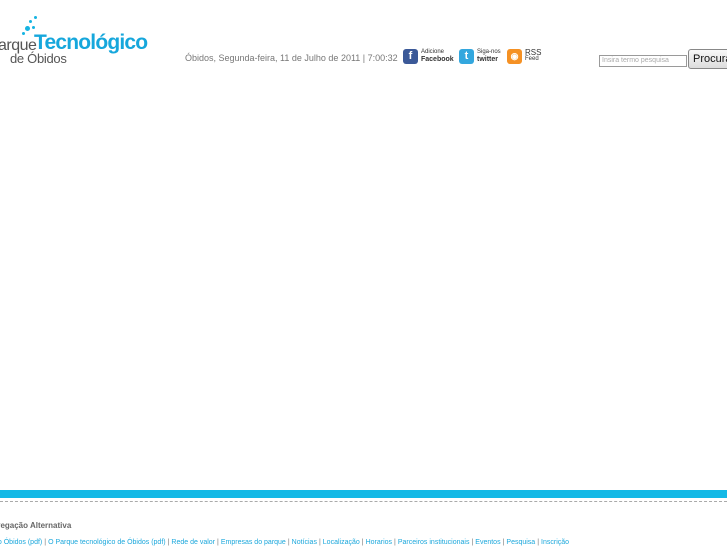 Image resolution: width=727 pixels, height=546 pixels. I want to click on twitter-link: t Siga-nos twitter, so click(480, 56).